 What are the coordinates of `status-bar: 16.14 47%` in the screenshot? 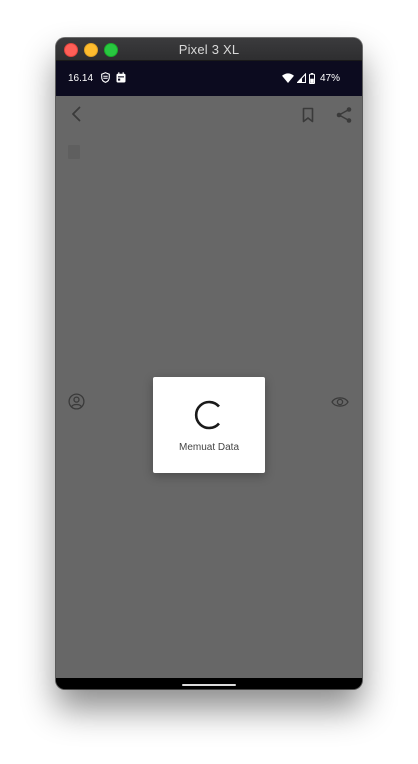 It's located at (209, 78).